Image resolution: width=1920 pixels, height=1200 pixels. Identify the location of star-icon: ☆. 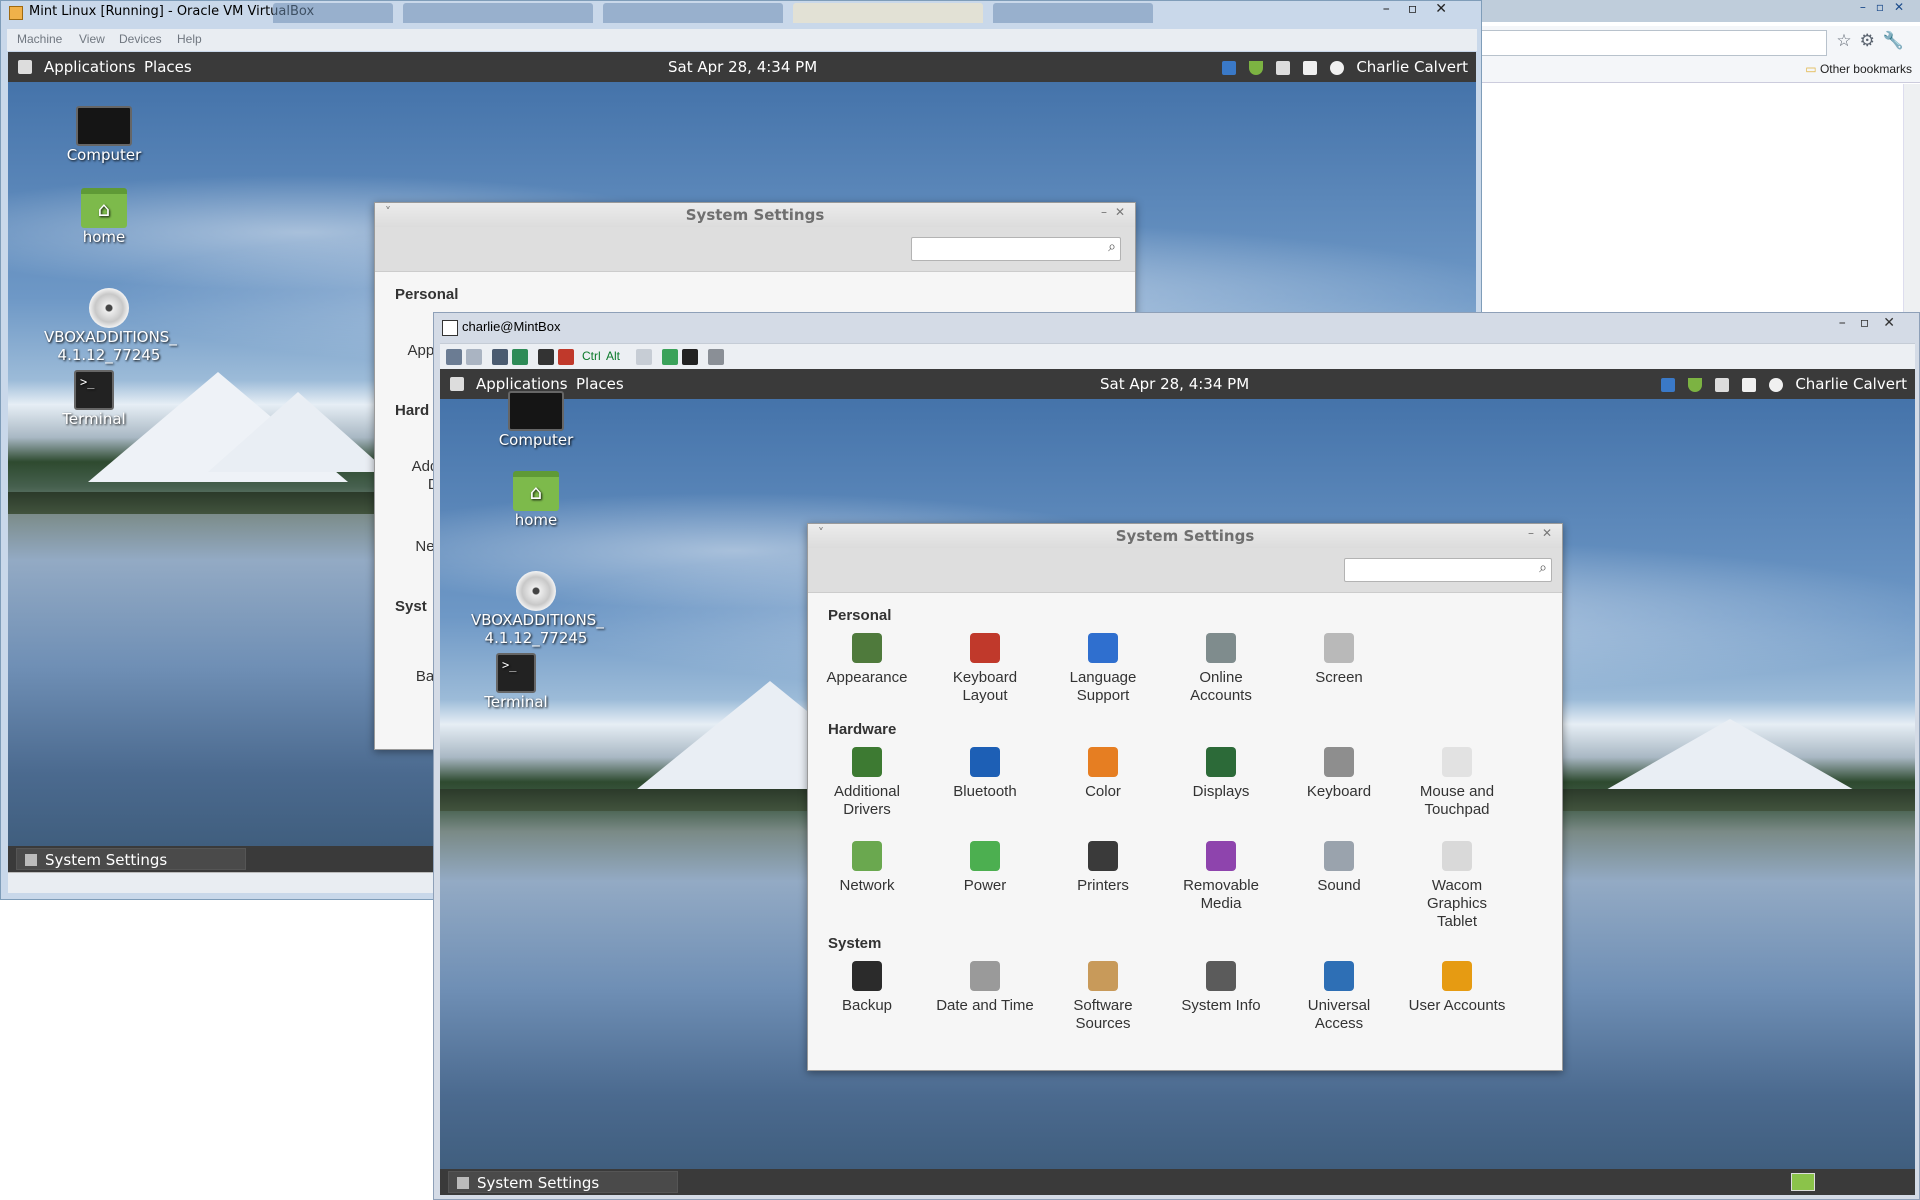
(1847, 41).